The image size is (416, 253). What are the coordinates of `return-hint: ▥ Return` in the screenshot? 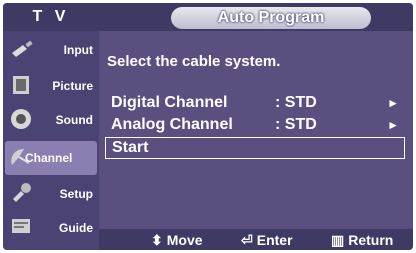 It's located at (362, 240).